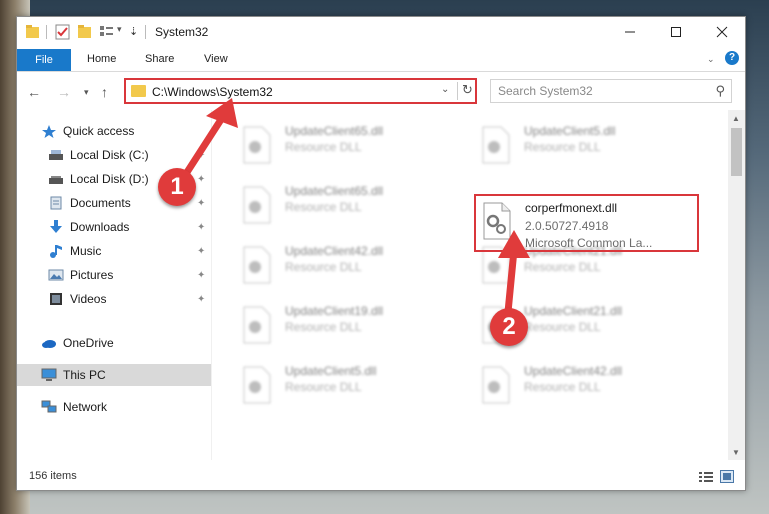  What do you see at coordinates (509, 327) in the screenshot?
I see `callout-badge-2: 2` at bounding box center [509, 327].